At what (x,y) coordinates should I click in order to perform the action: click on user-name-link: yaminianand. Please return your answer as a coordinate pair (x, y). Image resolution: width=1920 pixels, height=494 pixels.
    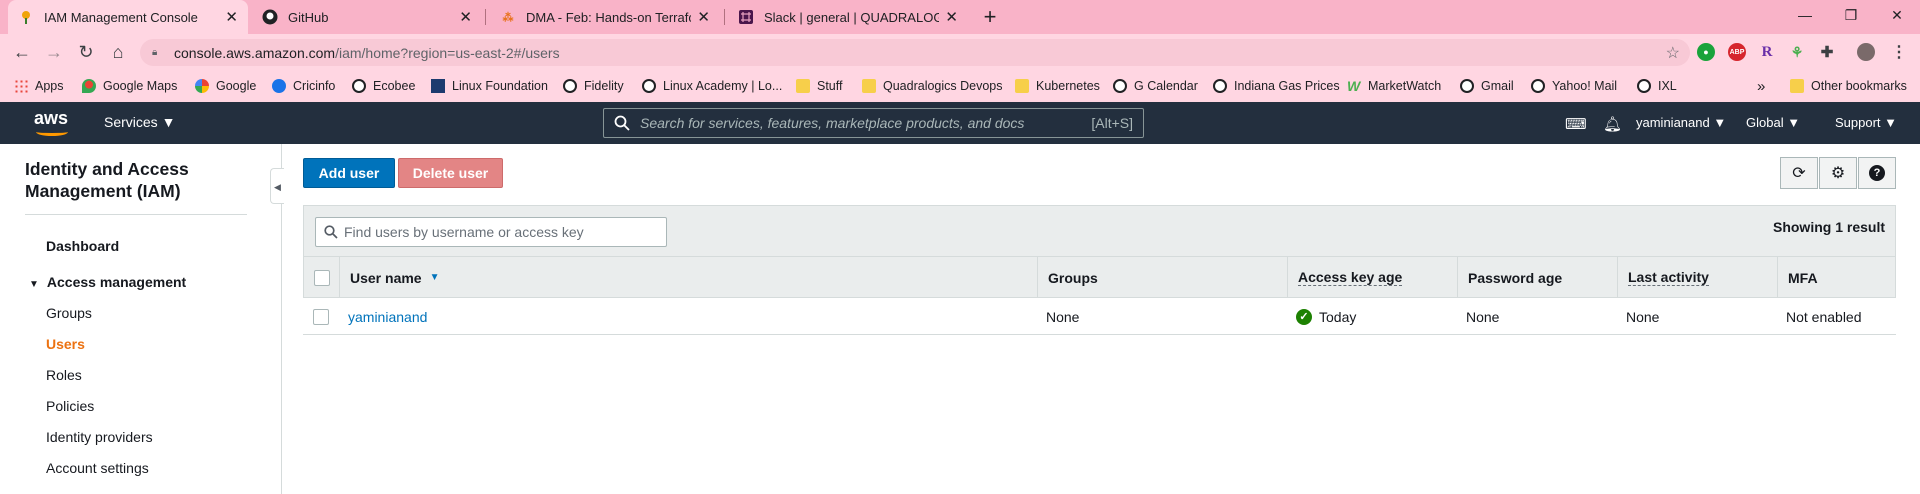
    Looking at the image, I should click on (387, 317).